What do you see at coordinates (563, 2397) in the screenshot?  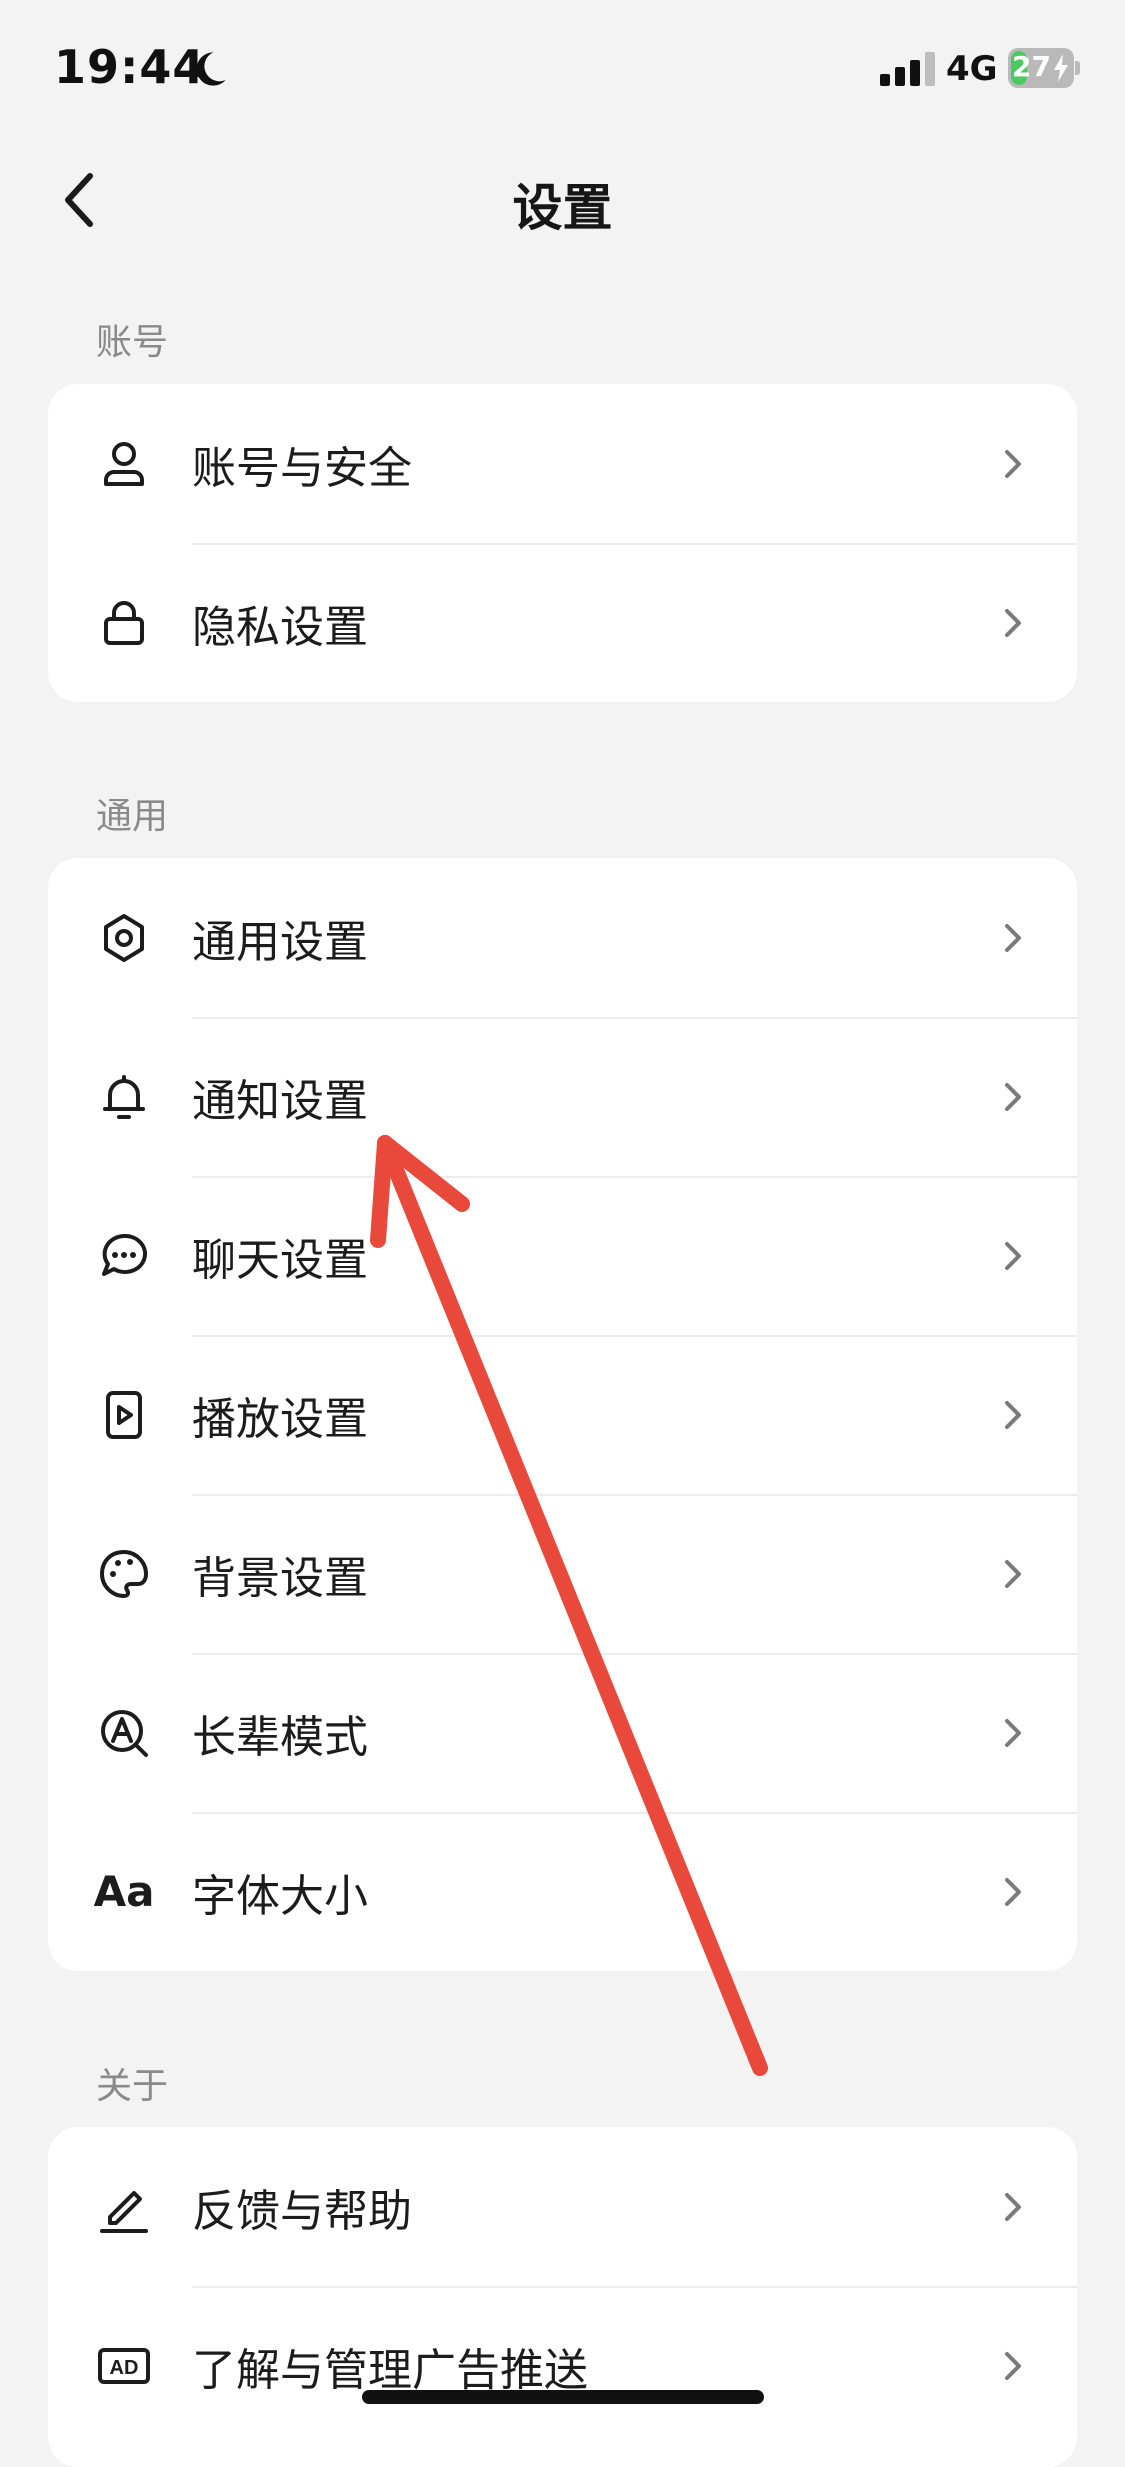 I see `home-indicator` at bounding box center [563, 2397].